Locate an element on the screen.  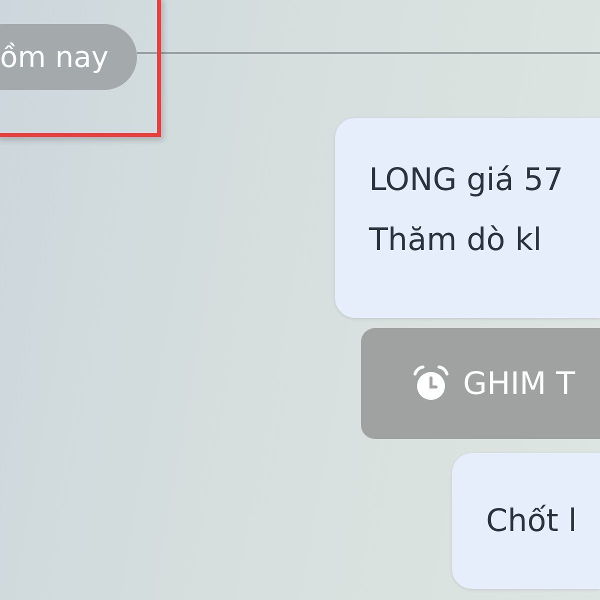
date-chip: ồm nay is located at coordinates (68, 57).